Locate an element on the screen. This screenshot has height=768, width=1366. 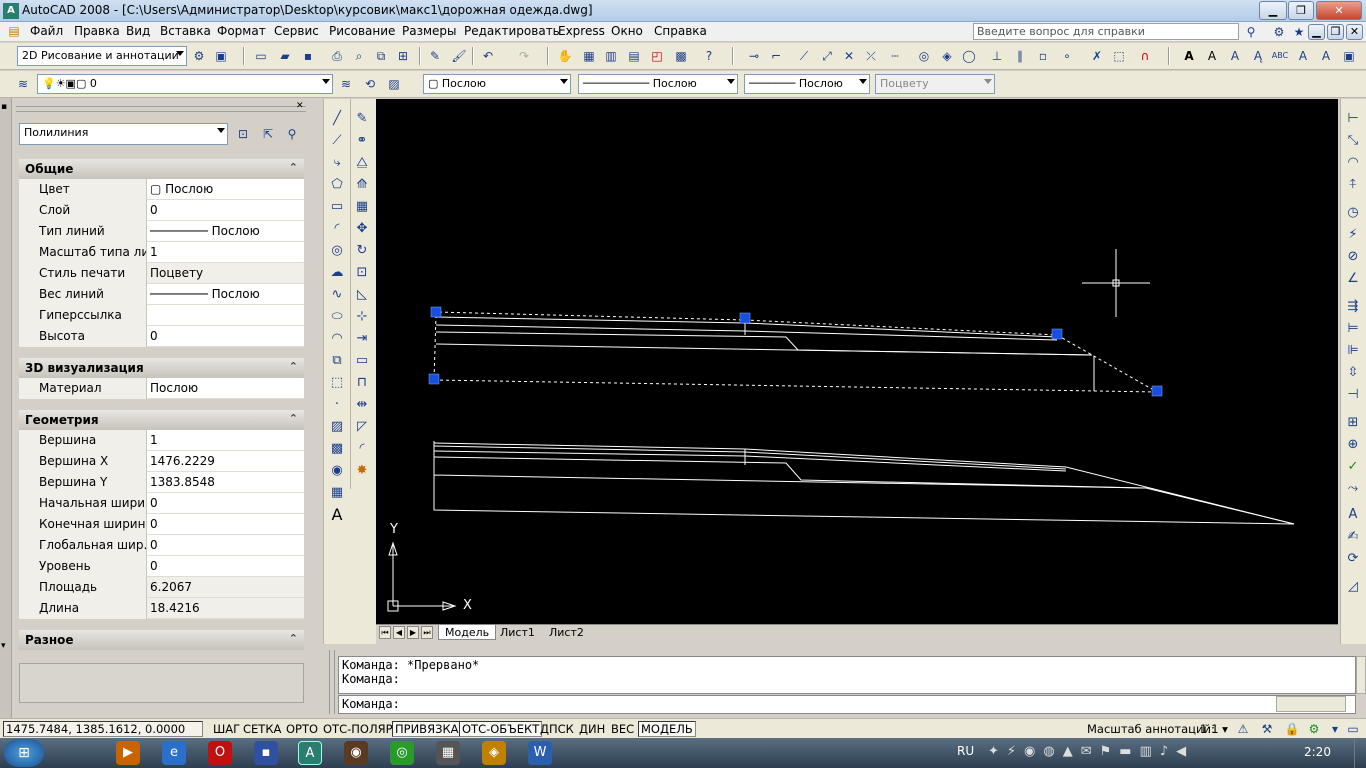
prop-row: Начальная шири... 0 is located at coordinates (161, 503).